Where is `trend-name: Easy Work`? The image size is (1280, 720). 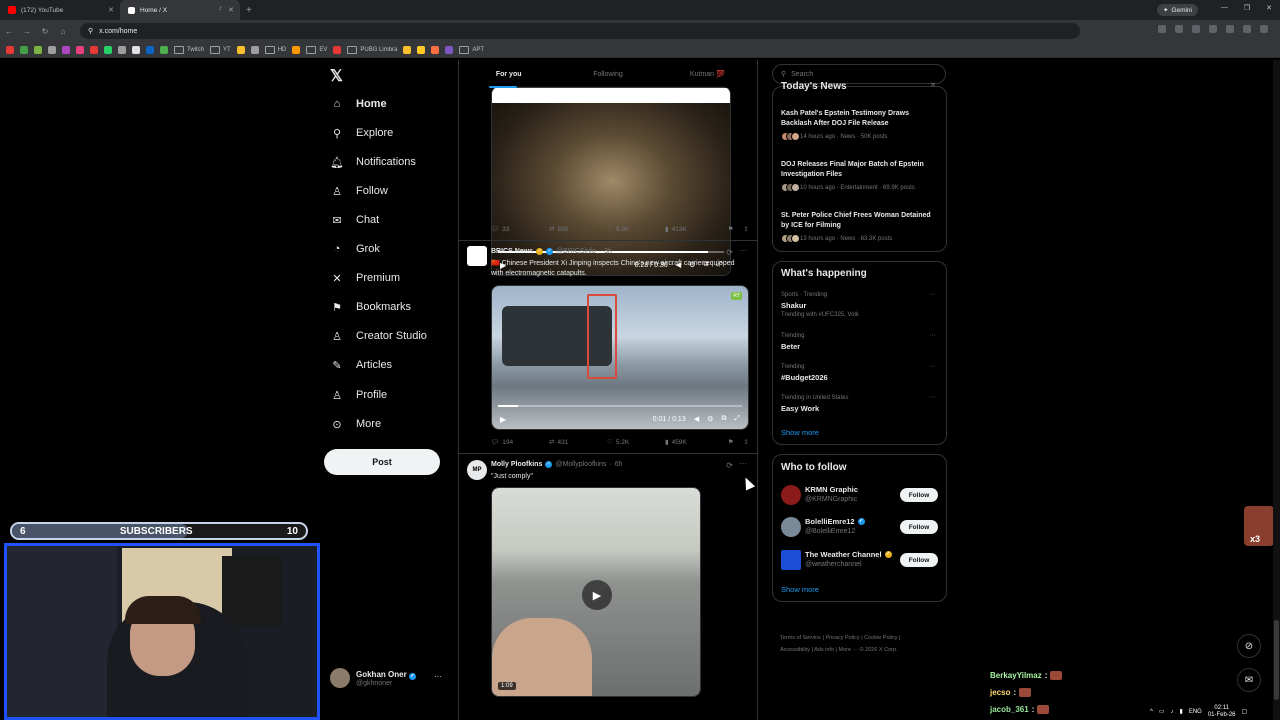
trend-name: Easy Work is located at coordinates (800, 408).